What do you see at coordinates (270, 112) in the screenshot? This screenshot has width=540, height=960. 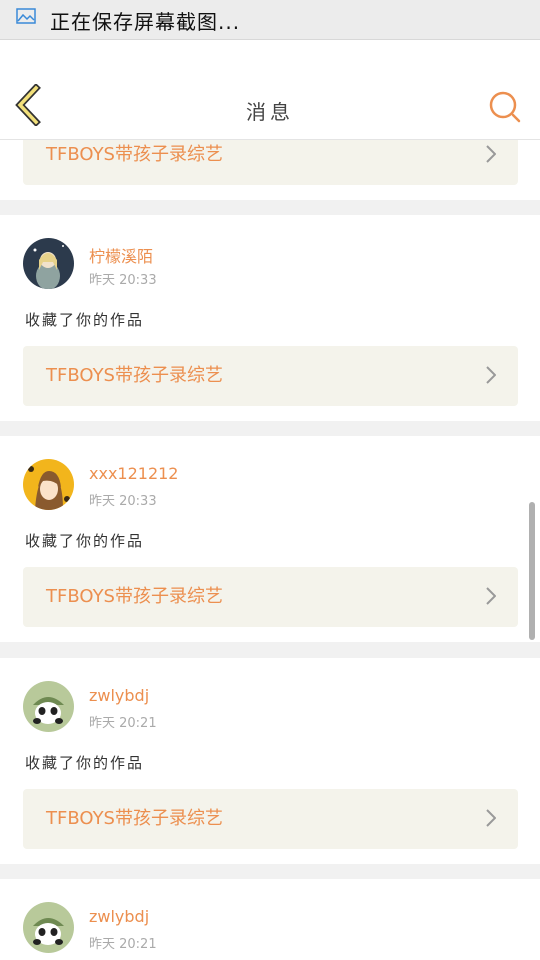 I see `page-title: 消息` at bounding box center [270, 112].